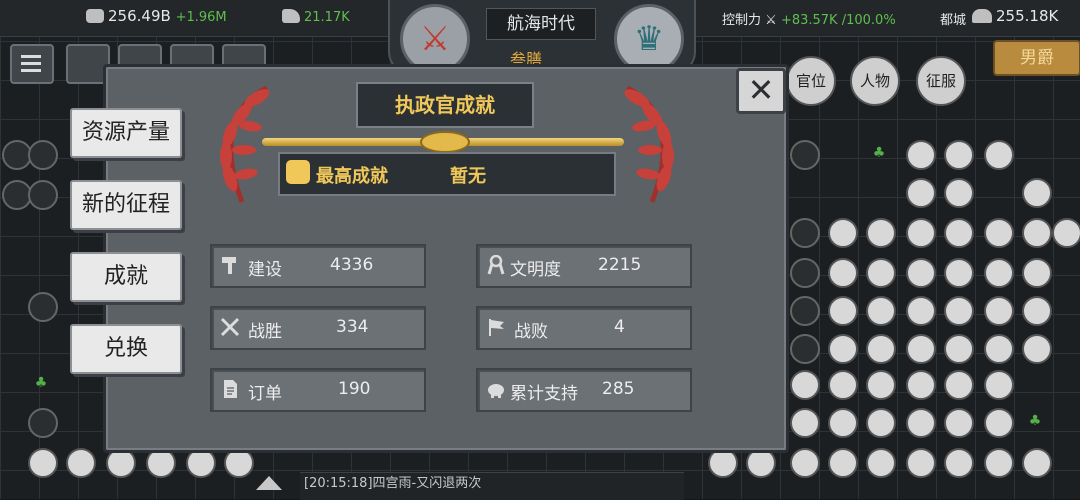 This screenshot has width=1080, height=500. What do you see at coordinates (875, 81) in the screenshot?
I see `characters-button: 人物` at bounding box center [875, 81].